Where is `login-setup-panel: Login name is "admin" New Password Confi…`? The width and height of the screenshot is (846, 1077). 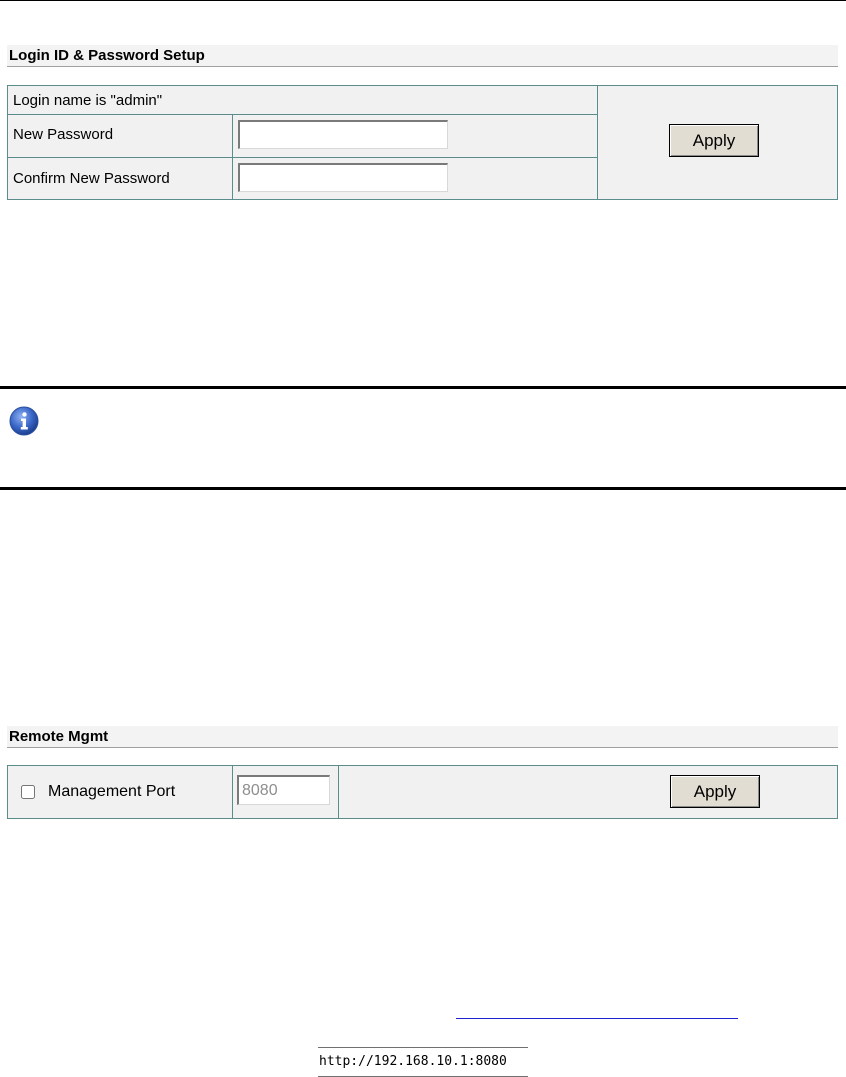
login-setup-panel: Login name is "admin" New Password Confi… is located at coordinates (422, 142).